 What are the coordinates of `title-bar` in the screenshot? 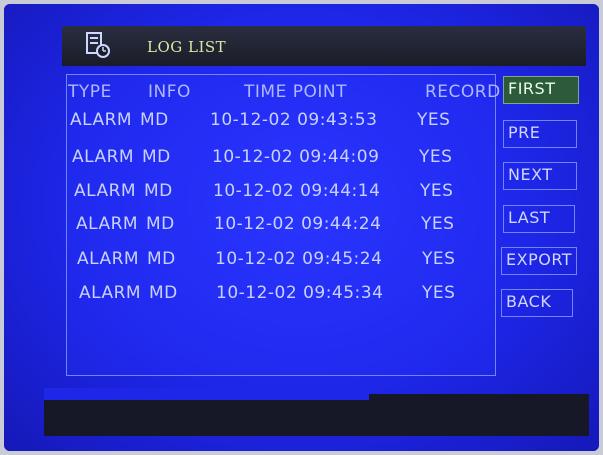 It's located at (324, 46).